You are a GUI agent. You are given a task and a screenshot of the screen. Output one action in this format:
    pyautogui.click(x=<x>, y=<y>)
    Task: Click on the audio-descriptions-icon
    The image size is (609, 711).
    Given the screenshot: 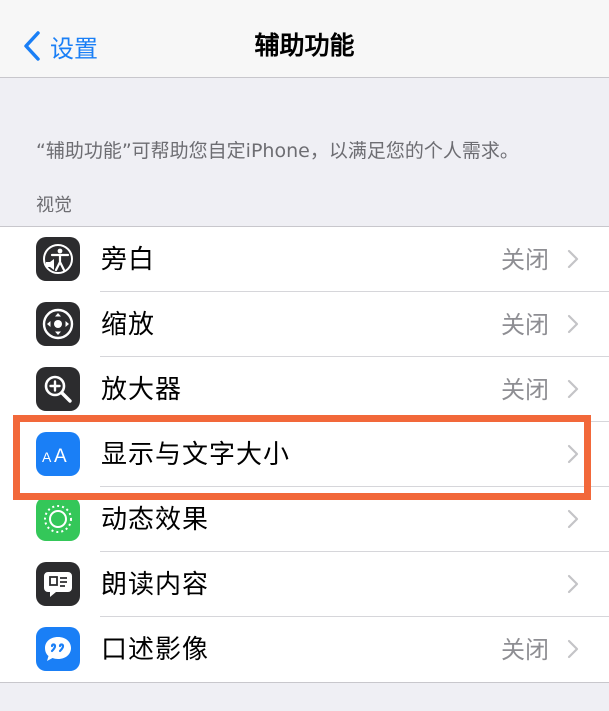 What is the action you would take?
    pyautogui.click(x=58, y=649)
    